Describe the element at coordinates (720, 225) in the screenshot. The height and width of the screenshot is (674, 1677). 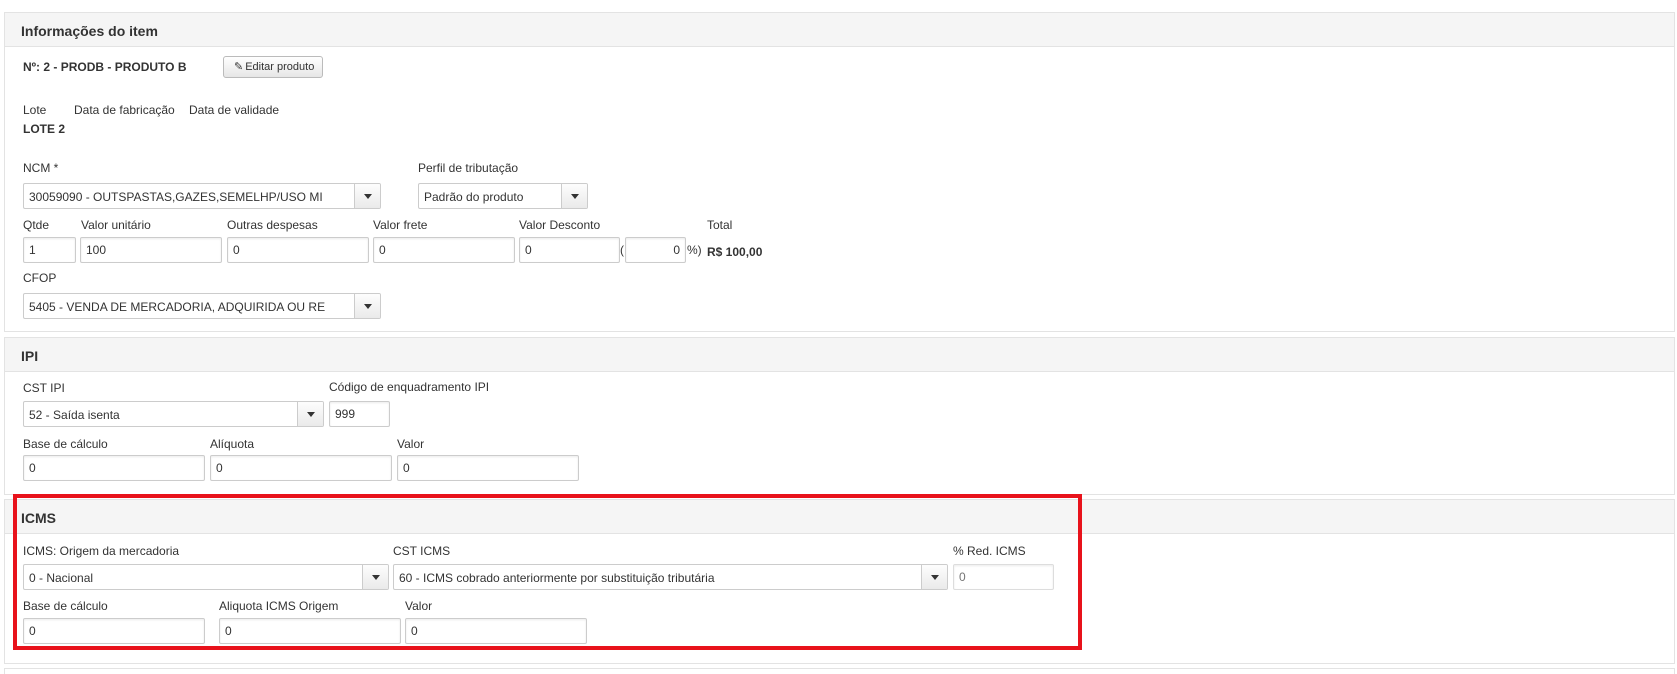
I see `total-label: Total` at that location.